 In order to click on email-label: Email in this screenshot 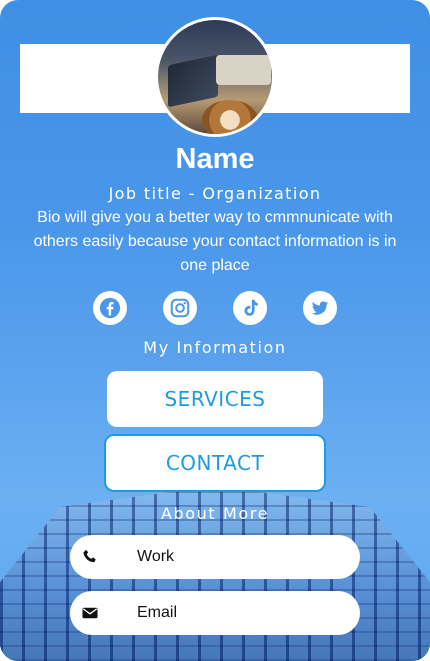, I will do `click(157, 612)`.